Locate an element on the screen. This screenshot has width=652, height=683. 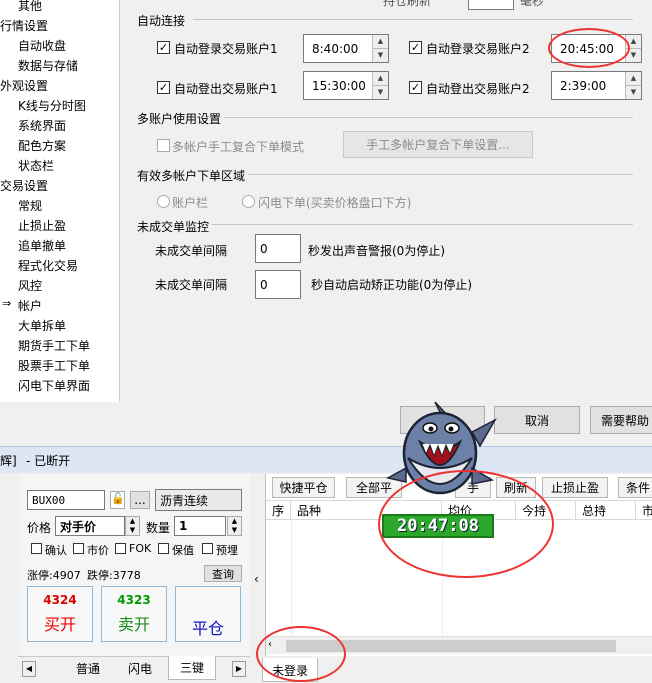
logout2-time-spinner: 2:39:00 ▲ ▼ is located at coordinates (596, 85).